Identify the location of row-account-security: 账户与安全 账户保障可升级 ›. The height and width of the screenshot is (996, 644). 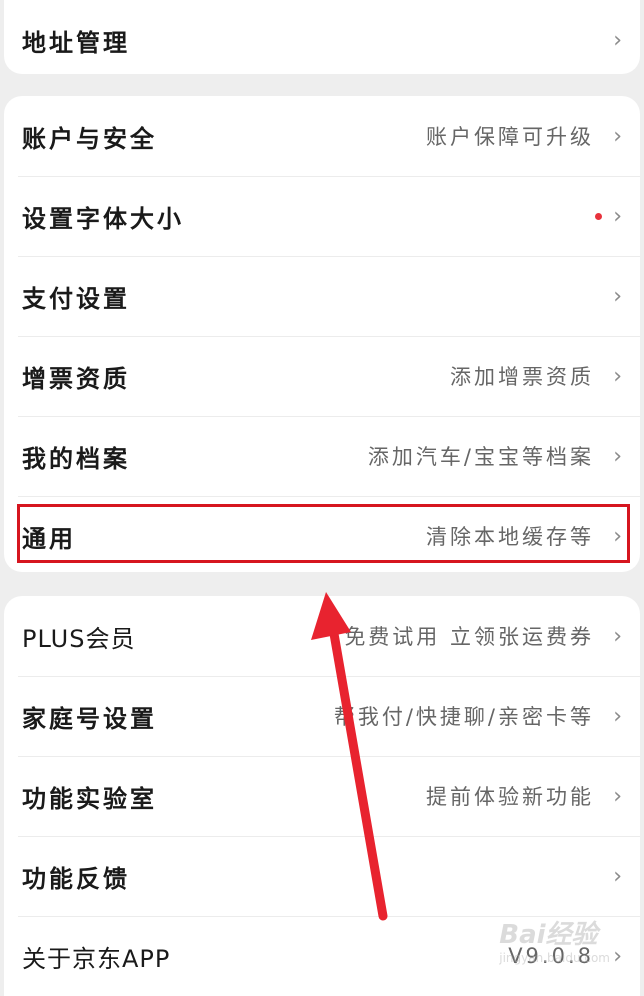
(322, 136).